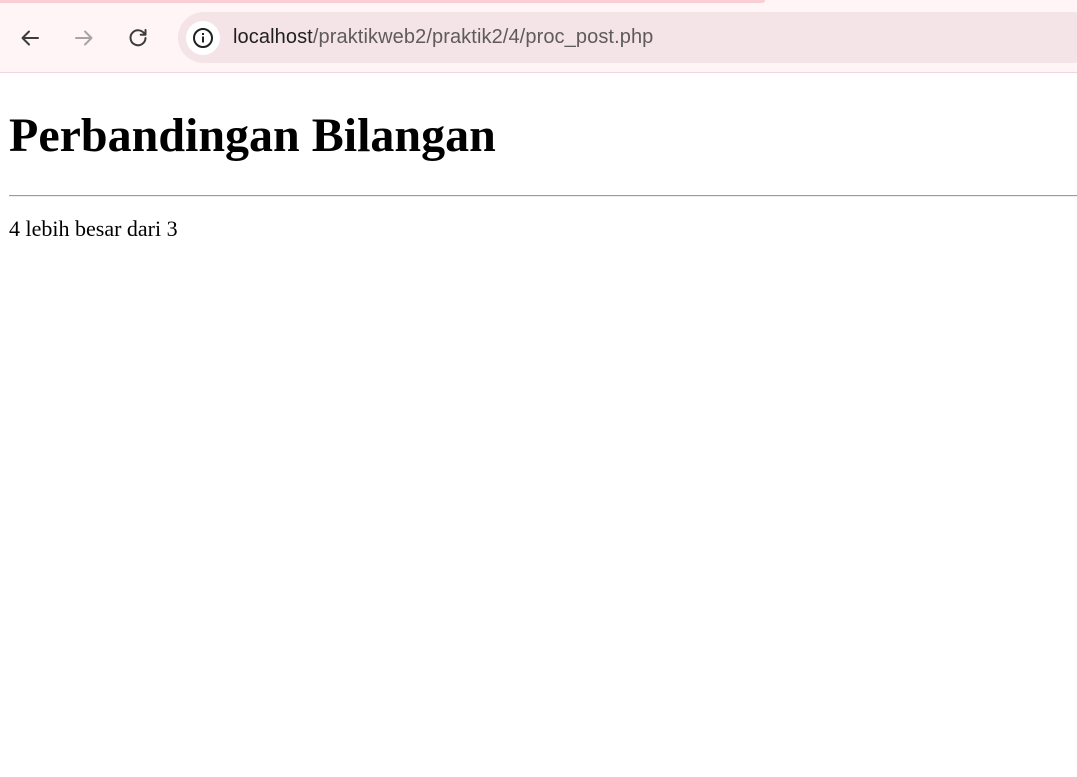  I want to click on forward-button, so click(84, 38).